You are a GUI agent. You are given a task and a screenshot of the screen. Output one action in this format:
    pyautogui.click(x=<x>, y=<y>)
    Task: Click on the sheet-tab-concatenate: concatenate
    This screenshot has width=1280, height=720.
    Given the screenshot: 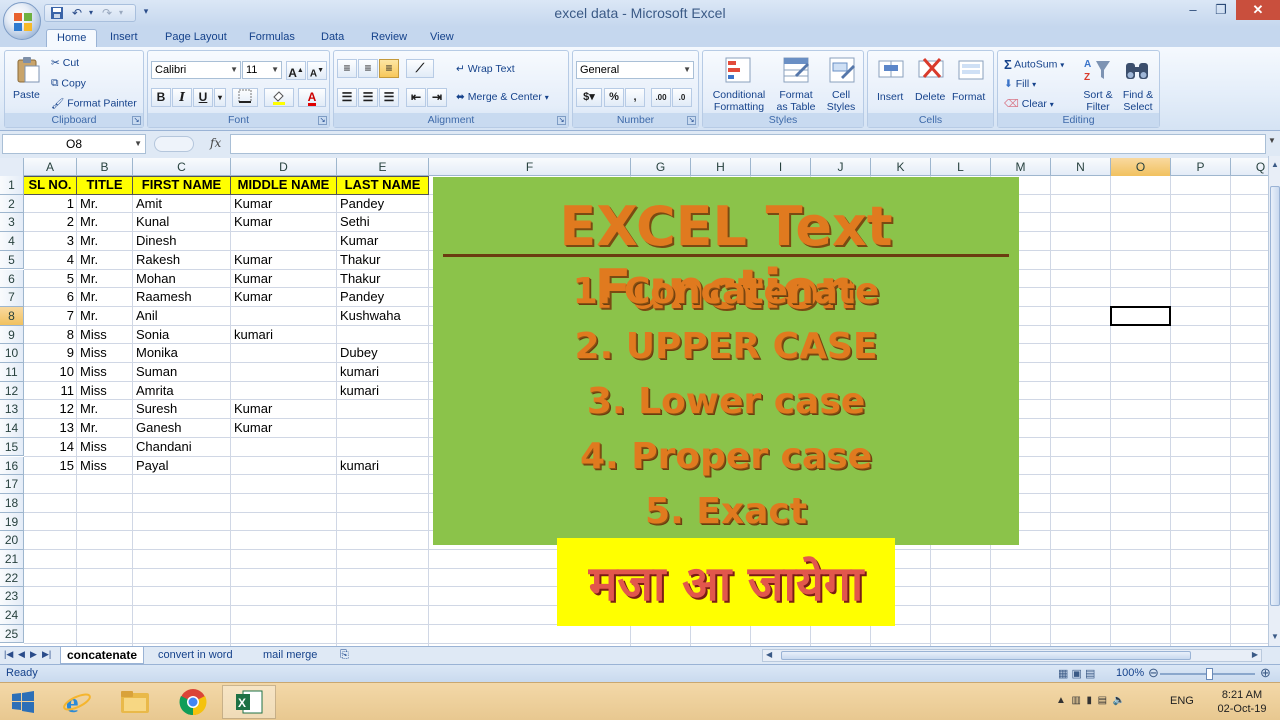 What is the action you would take?
    pyautogui.click(x=102, y=655)
    